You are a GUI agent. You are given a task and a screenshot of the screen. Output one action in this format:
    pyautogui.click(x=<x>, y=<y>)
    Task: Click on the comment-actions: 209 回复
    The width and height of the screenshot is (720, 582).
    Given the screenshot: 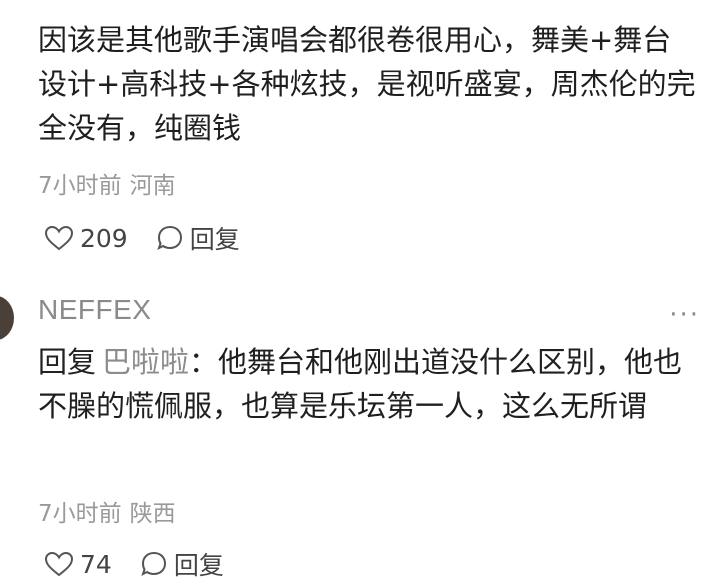 What is the action you would take?
    pyautogui.click(x=142, y=238)
    